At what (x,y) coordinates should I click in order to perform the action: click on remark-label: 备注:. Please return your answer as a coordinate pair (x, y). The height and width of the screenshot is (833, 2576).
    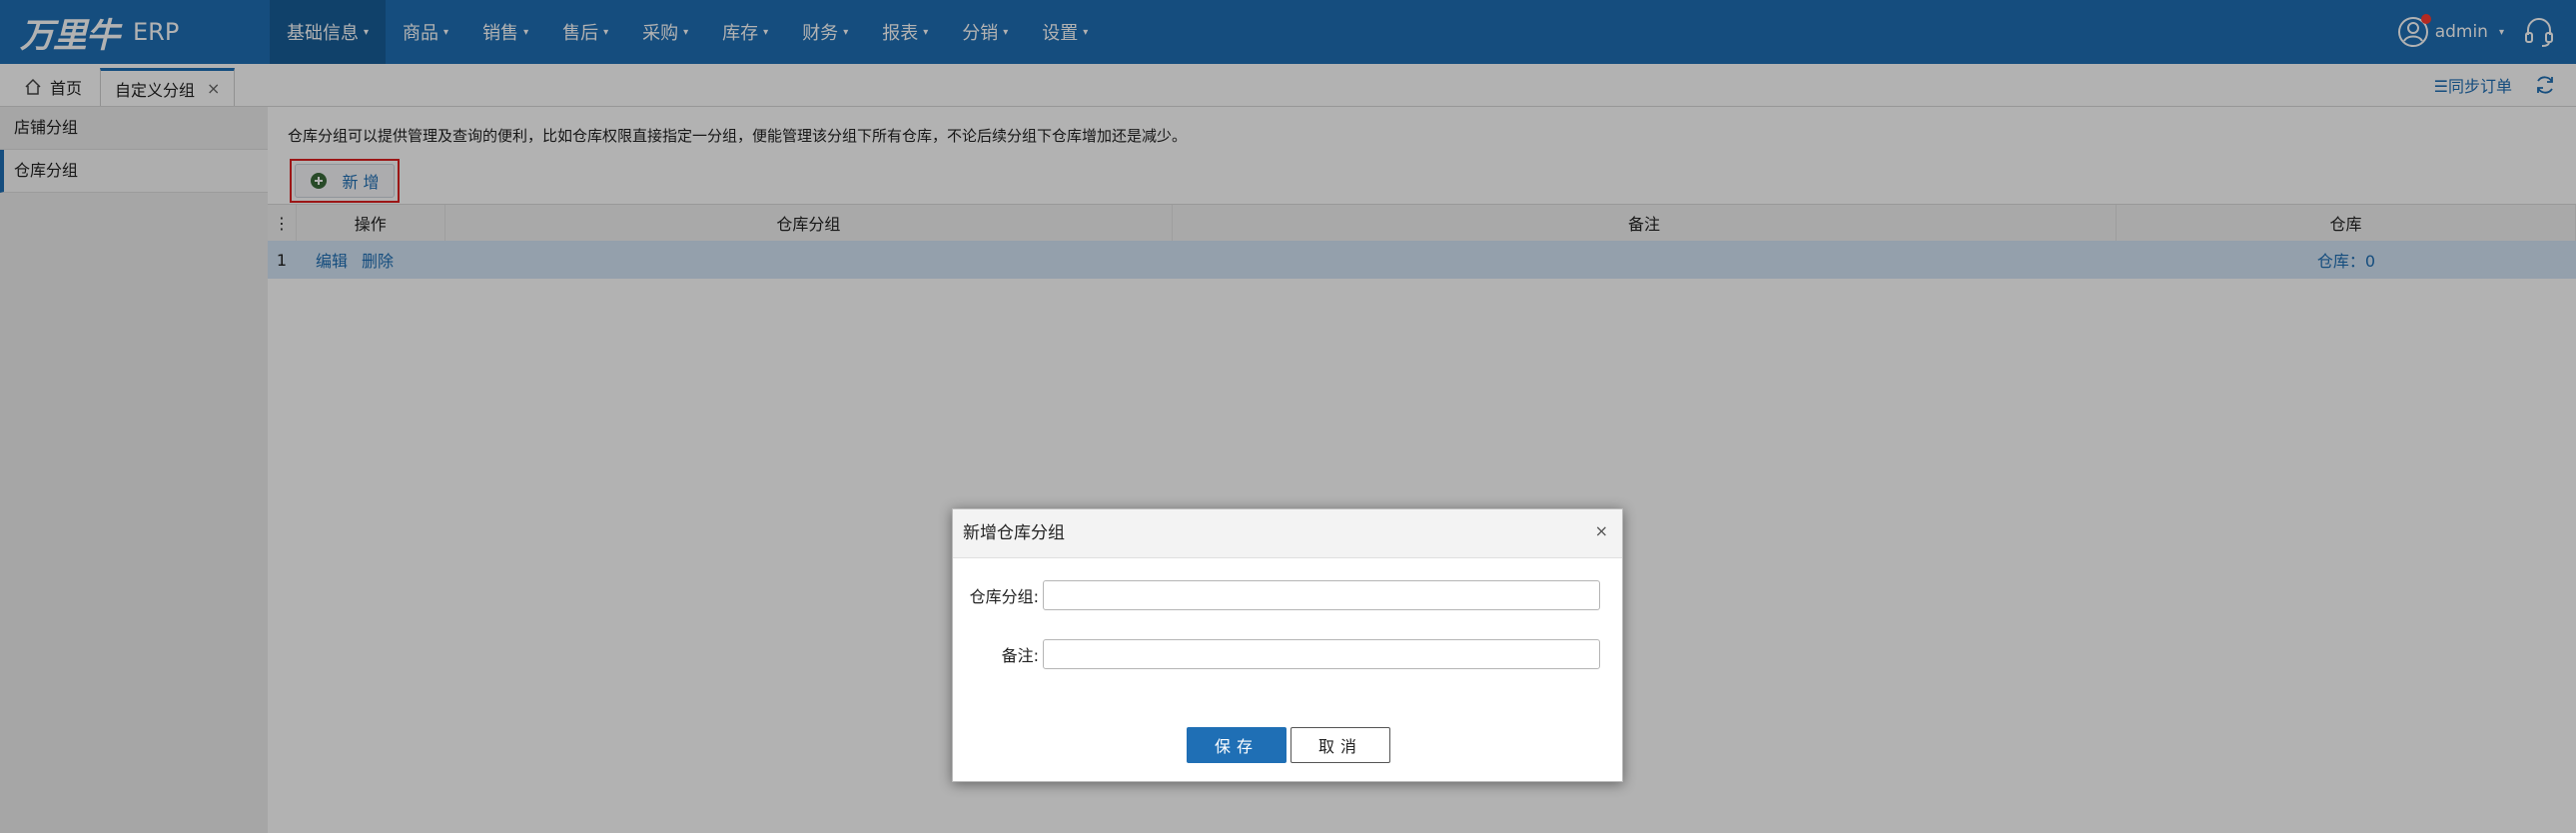
    Looking at the image, I should click on (1020, 656).